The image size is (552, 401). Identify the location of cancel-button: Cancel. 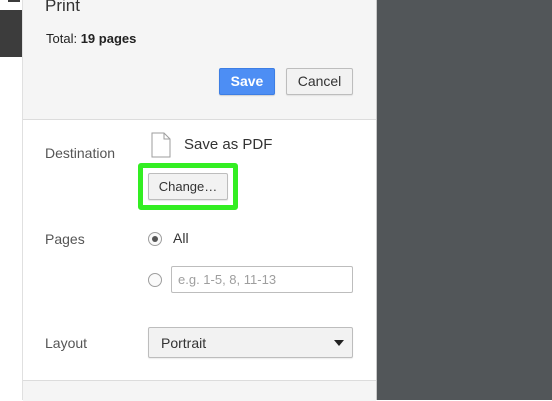
(319, 81).